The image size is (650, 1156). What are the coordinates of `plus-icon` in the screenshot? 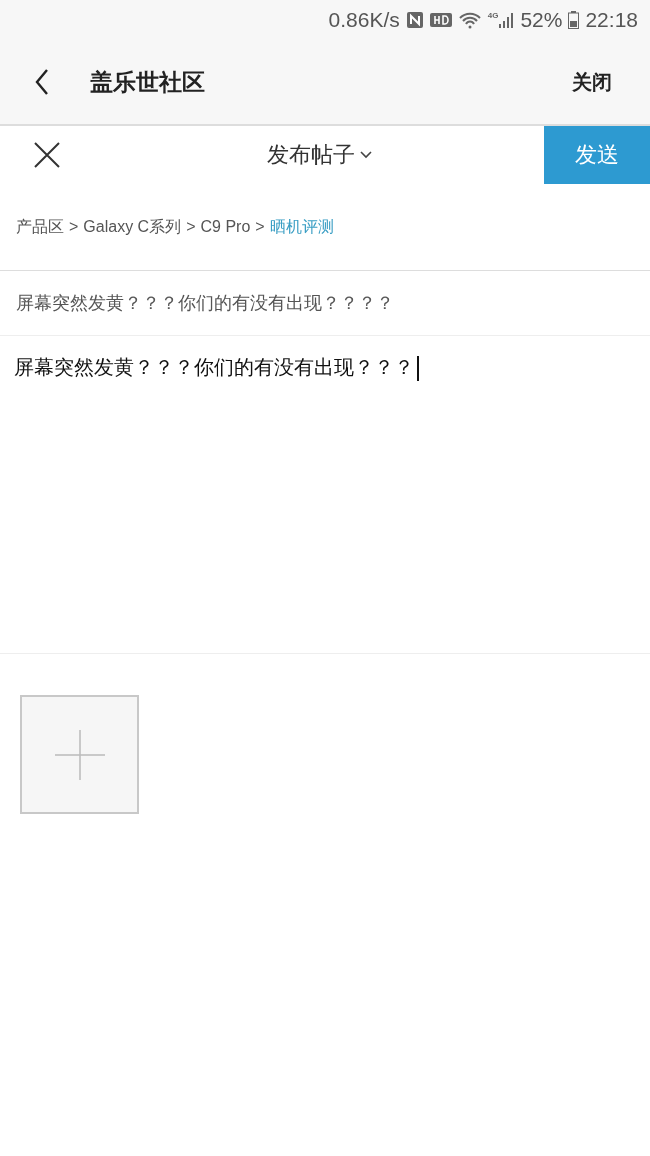 It's located at (79, 754).